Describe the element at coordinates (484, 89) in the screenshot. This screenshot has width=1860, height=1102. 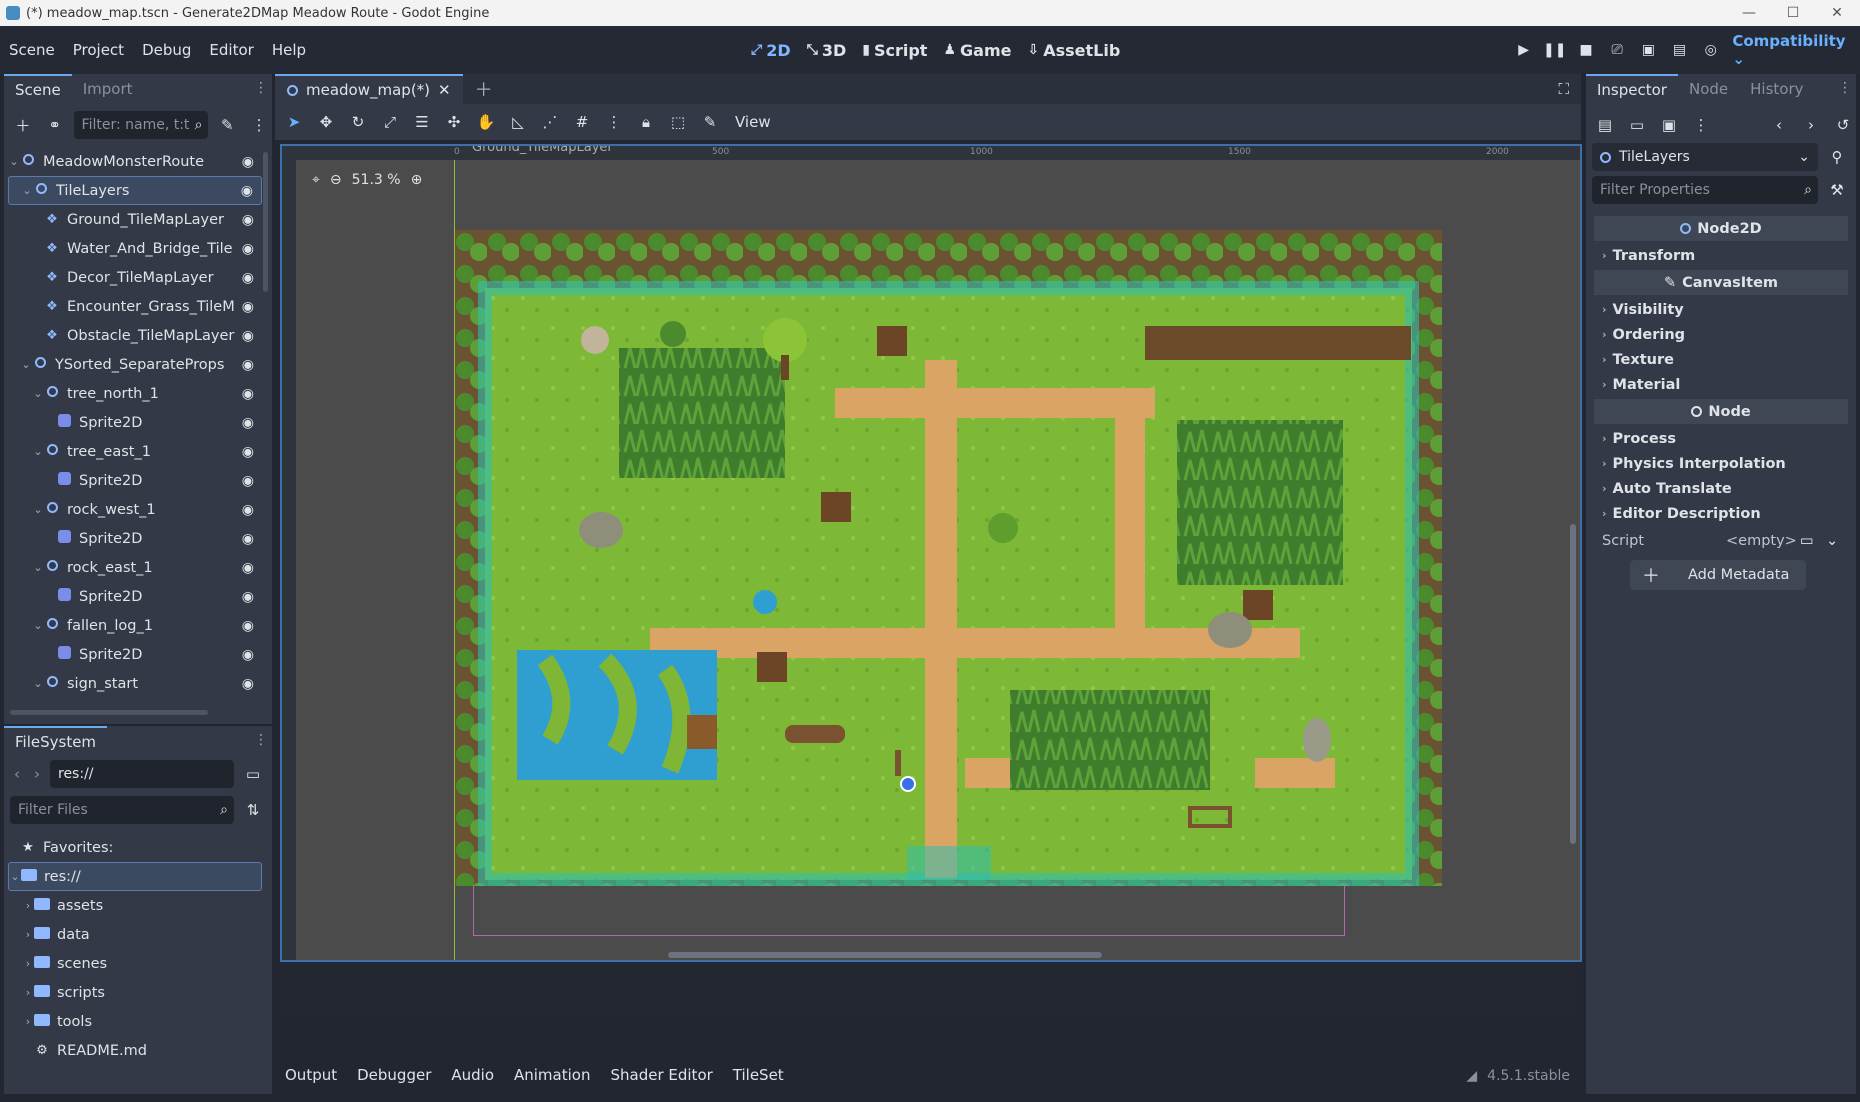
I see `new-tab-icon: ＋` at that location.